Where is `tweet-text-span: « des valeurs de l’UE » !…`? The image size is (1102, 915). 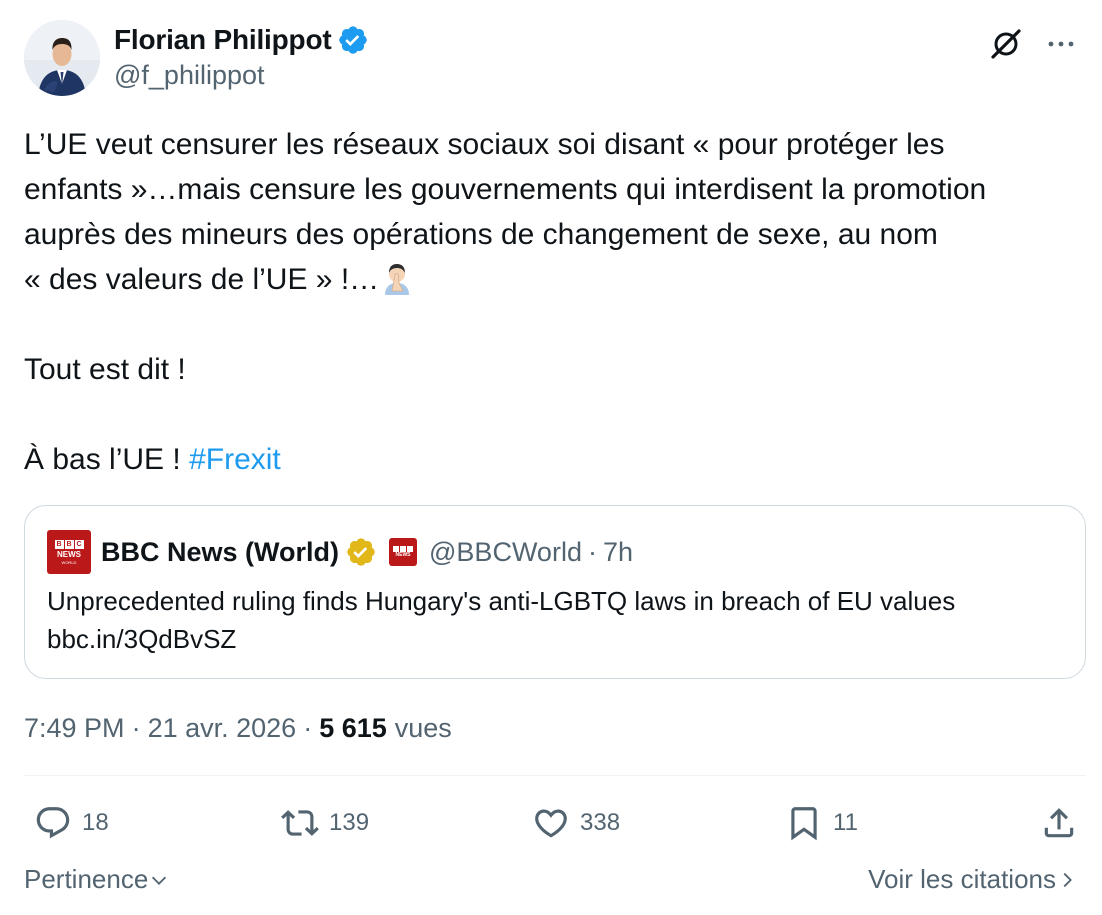 tweet-text-span: « des valeurs de l’UE » !… is located at coordinates (202, 279).